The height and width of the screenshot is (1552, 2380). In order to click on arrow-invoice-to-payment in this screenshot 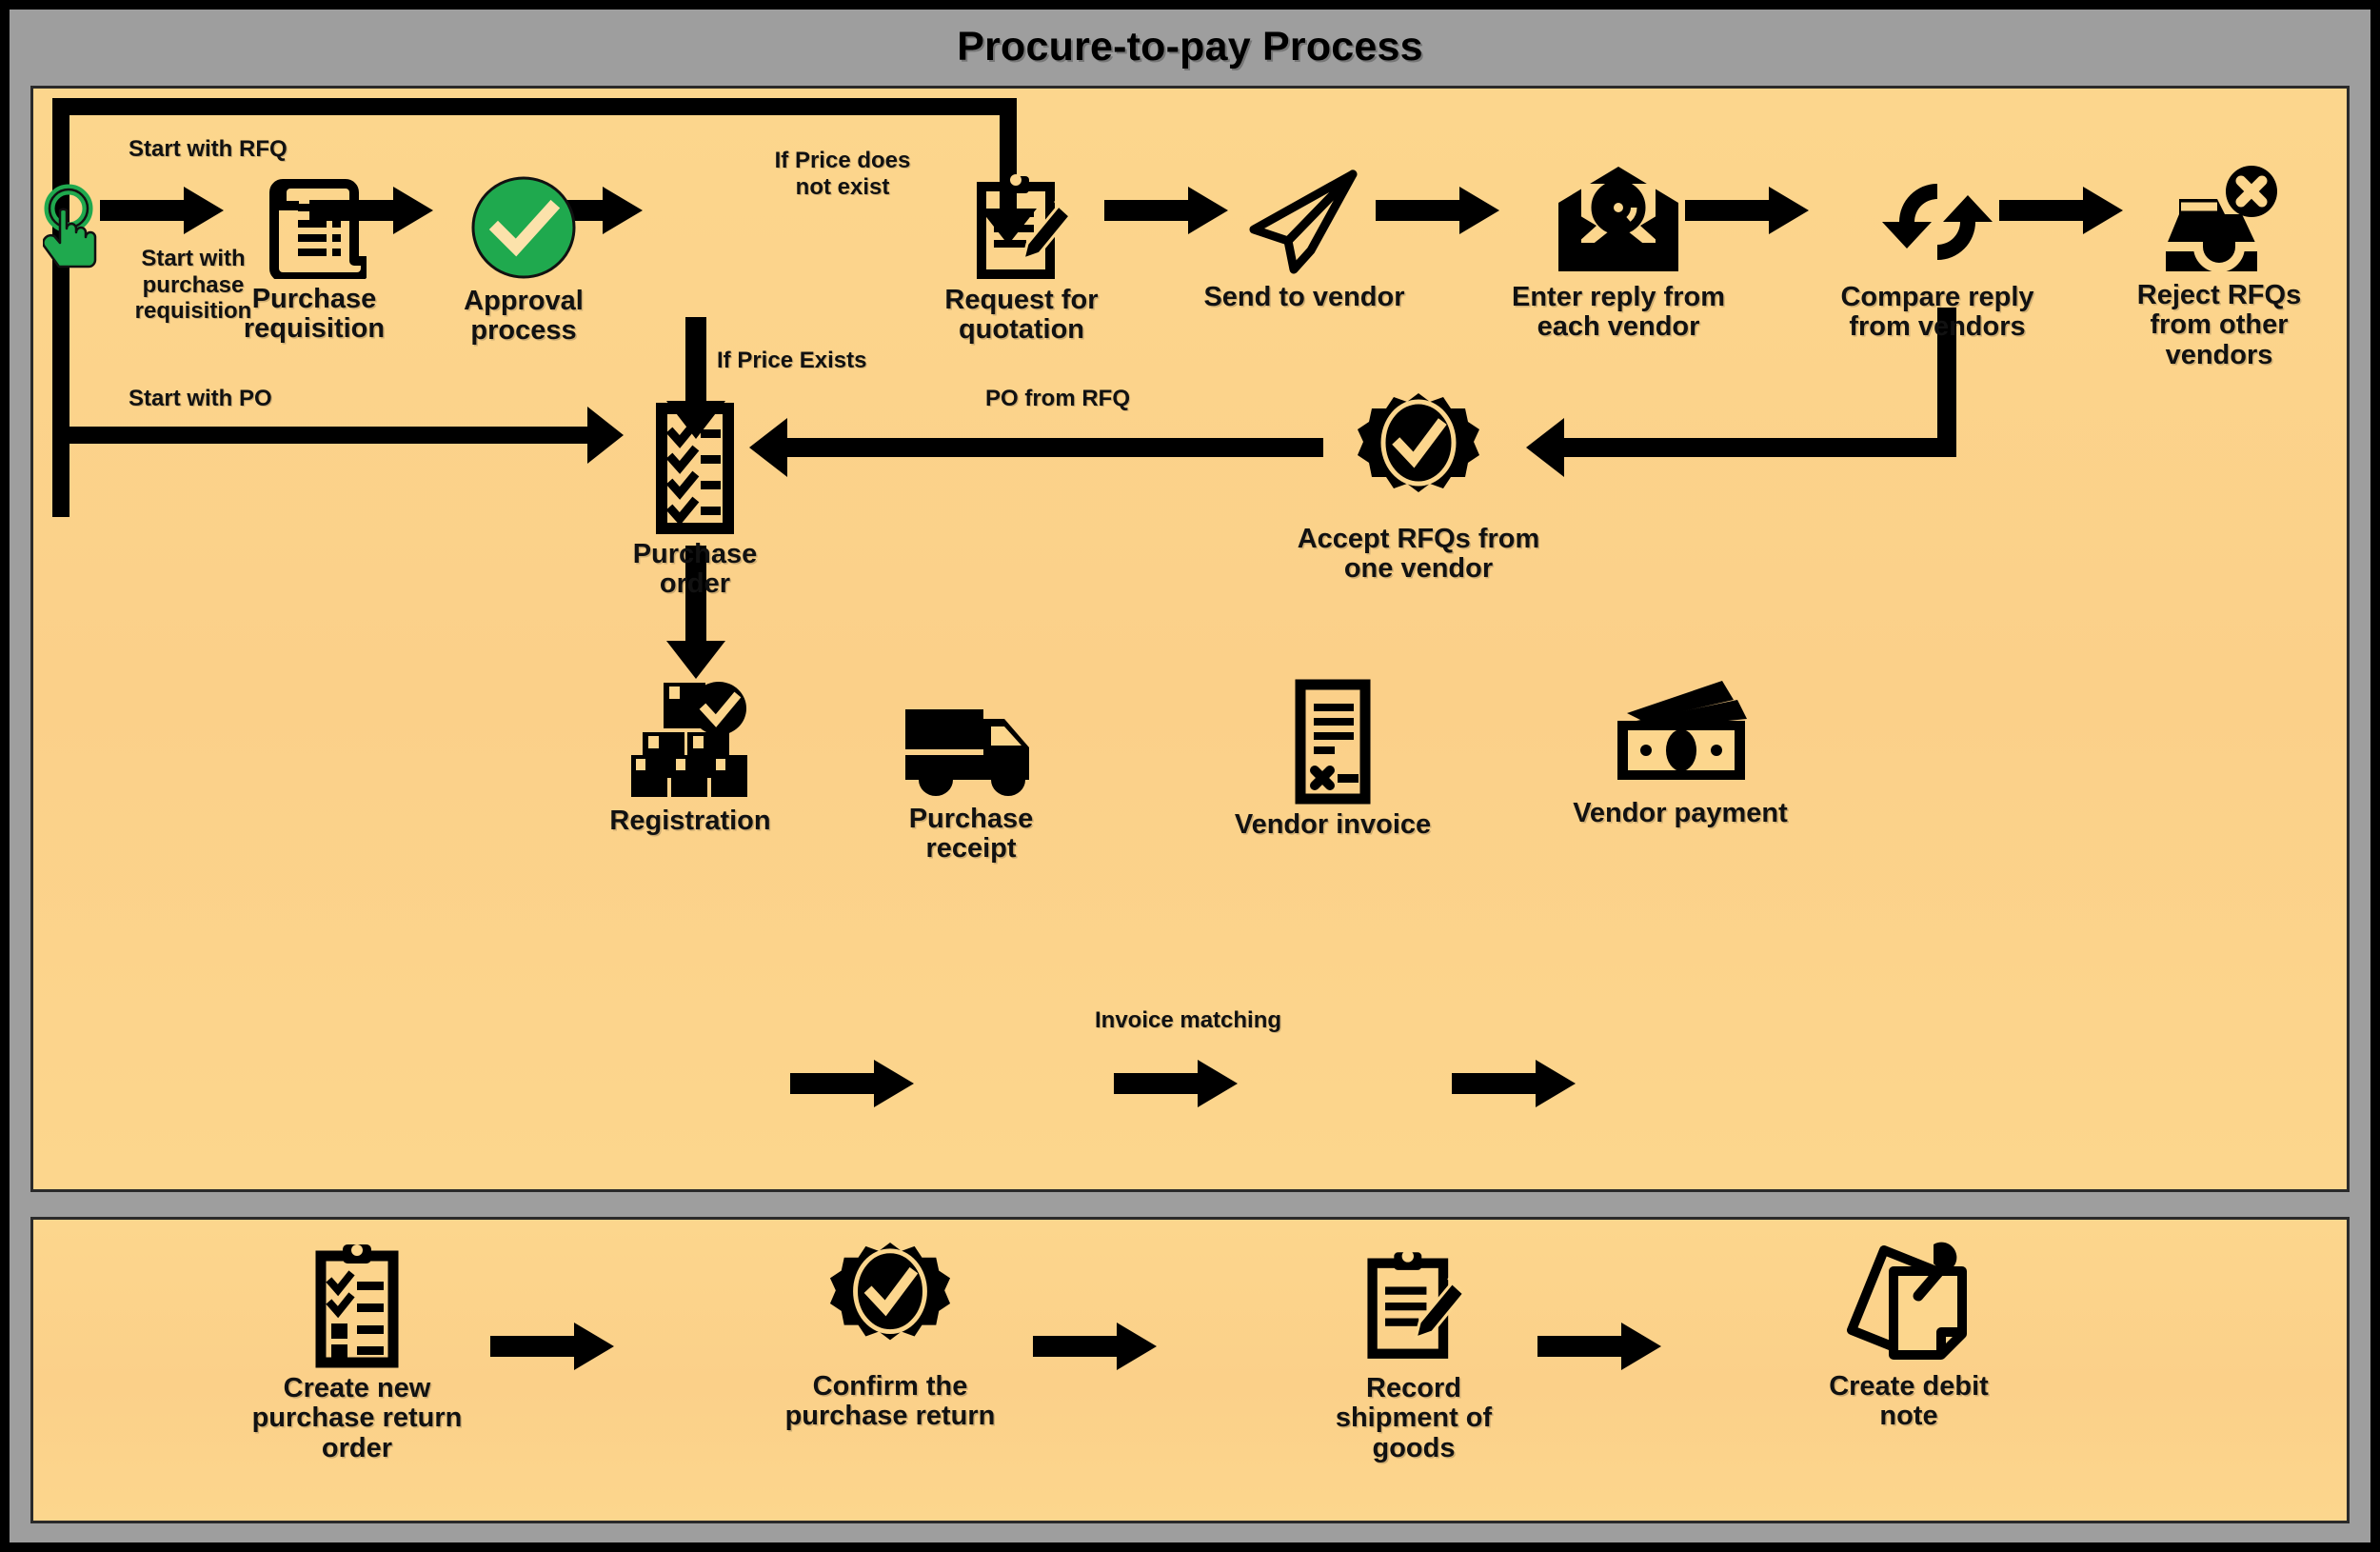, I will do `click(1514, 1084)`.